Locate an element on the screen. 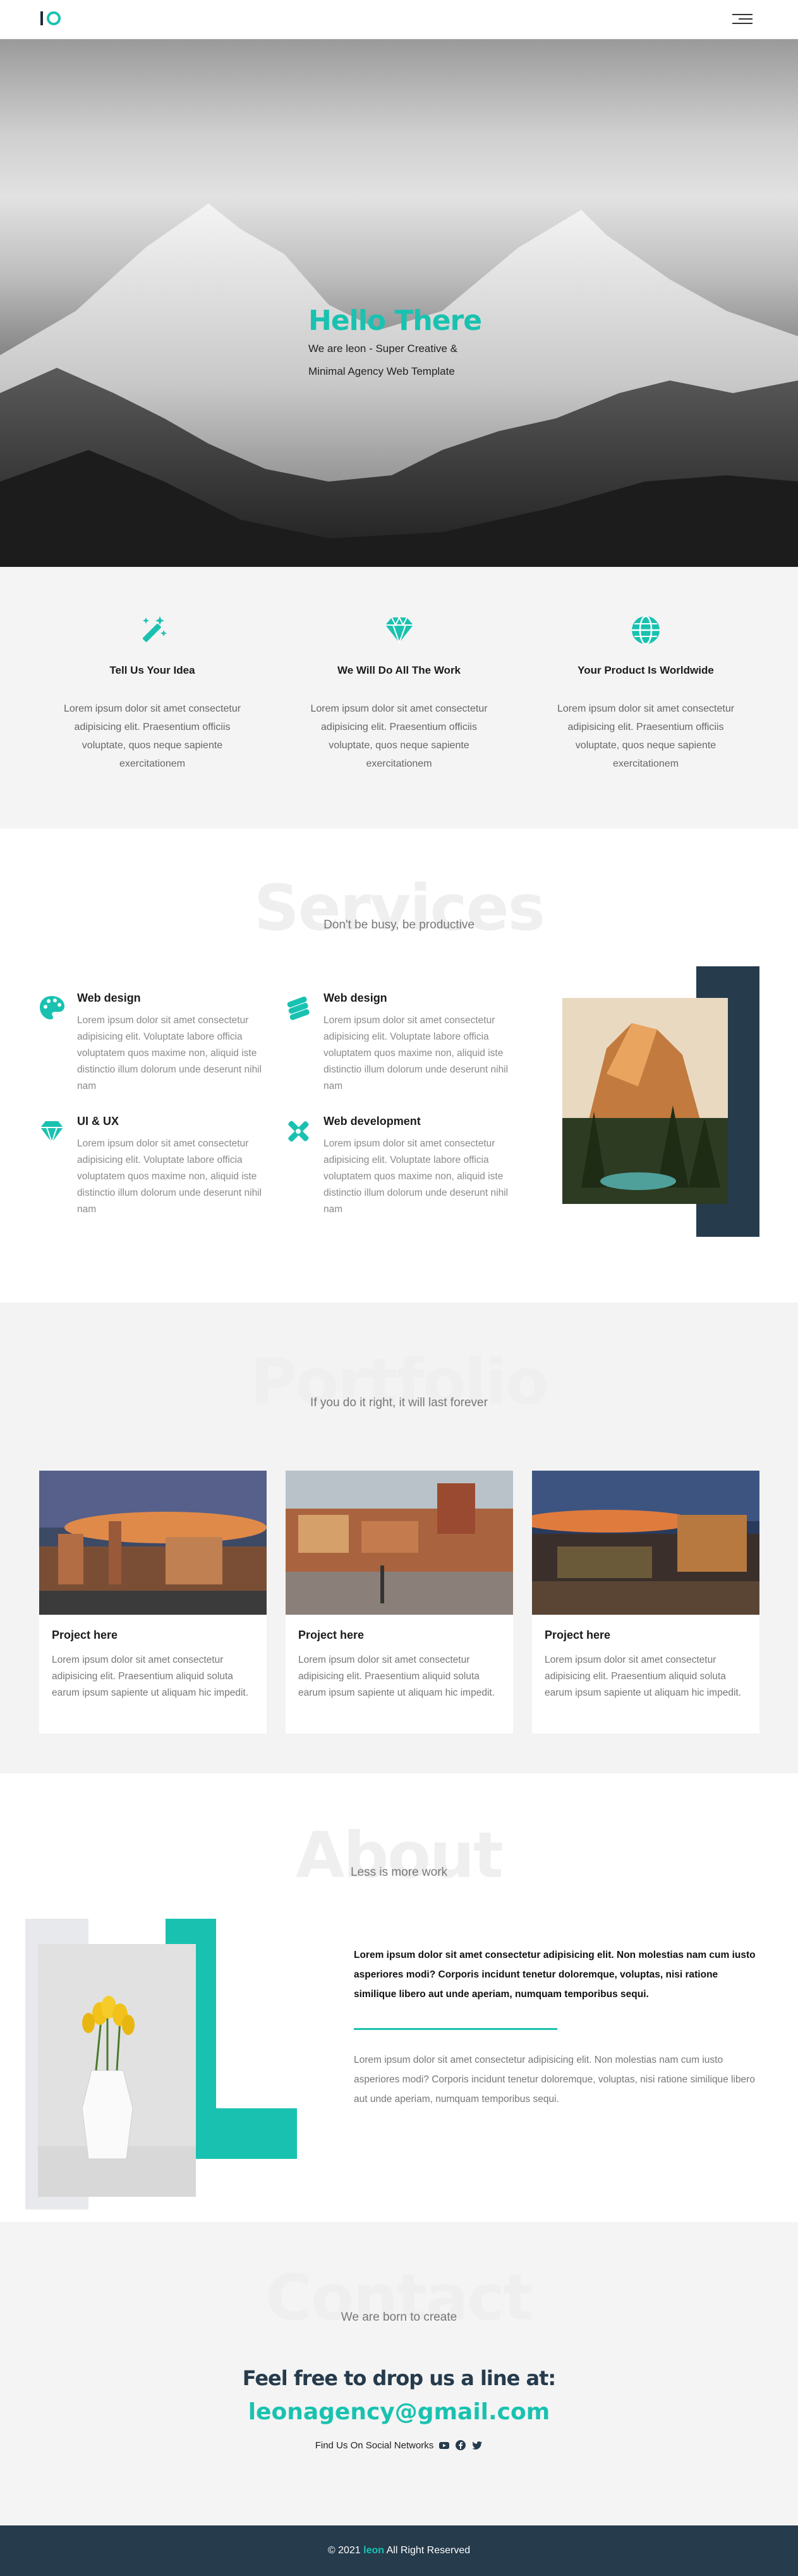  facebook-icon is located at coordinates (460, 2445).